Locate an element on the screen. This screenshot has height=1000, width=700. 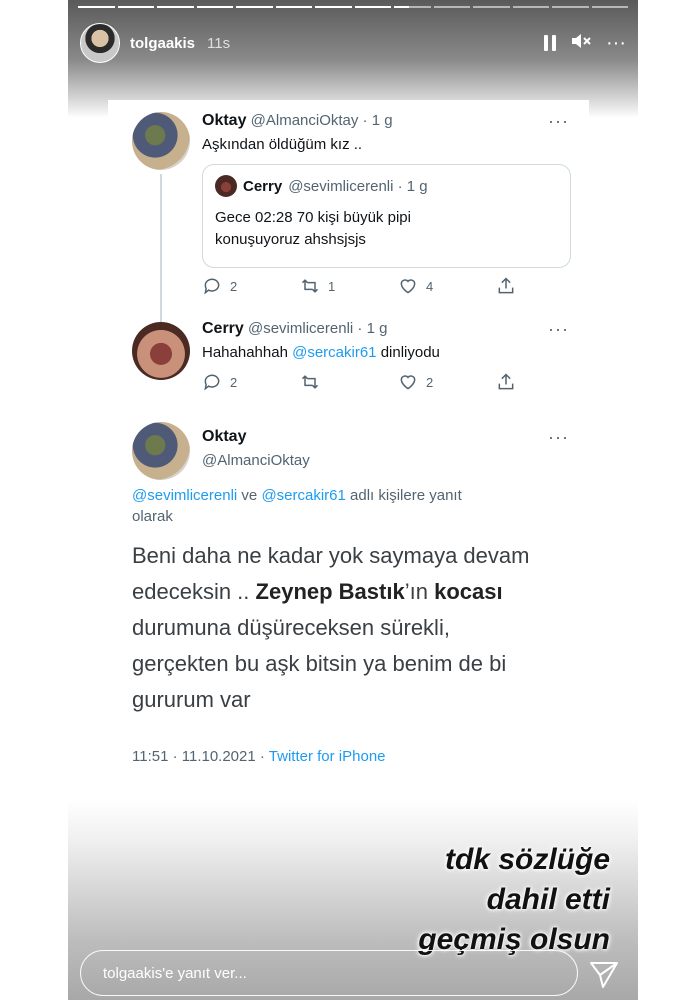
like-count: 4 is located at coordinates (430, 286).